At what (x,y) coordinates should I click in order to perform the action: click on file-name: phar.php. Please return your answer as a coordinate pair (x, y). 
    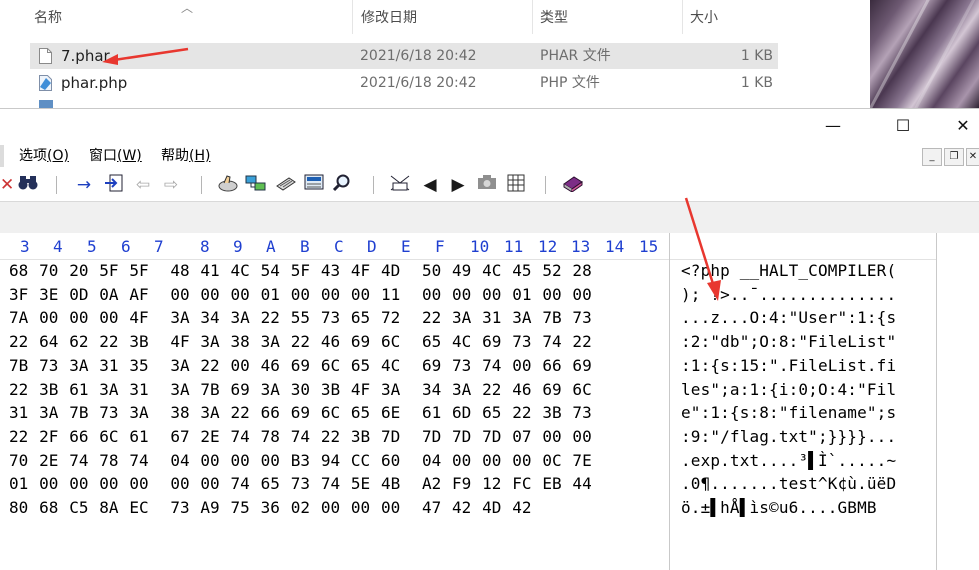
    Looking at the image, I should click on (94, 83).